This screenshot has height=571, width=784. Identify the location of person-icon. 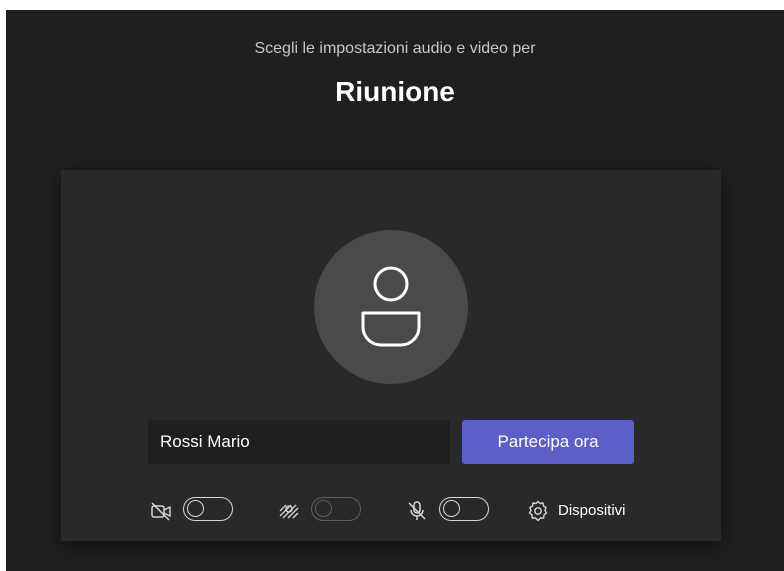
(391, 306).